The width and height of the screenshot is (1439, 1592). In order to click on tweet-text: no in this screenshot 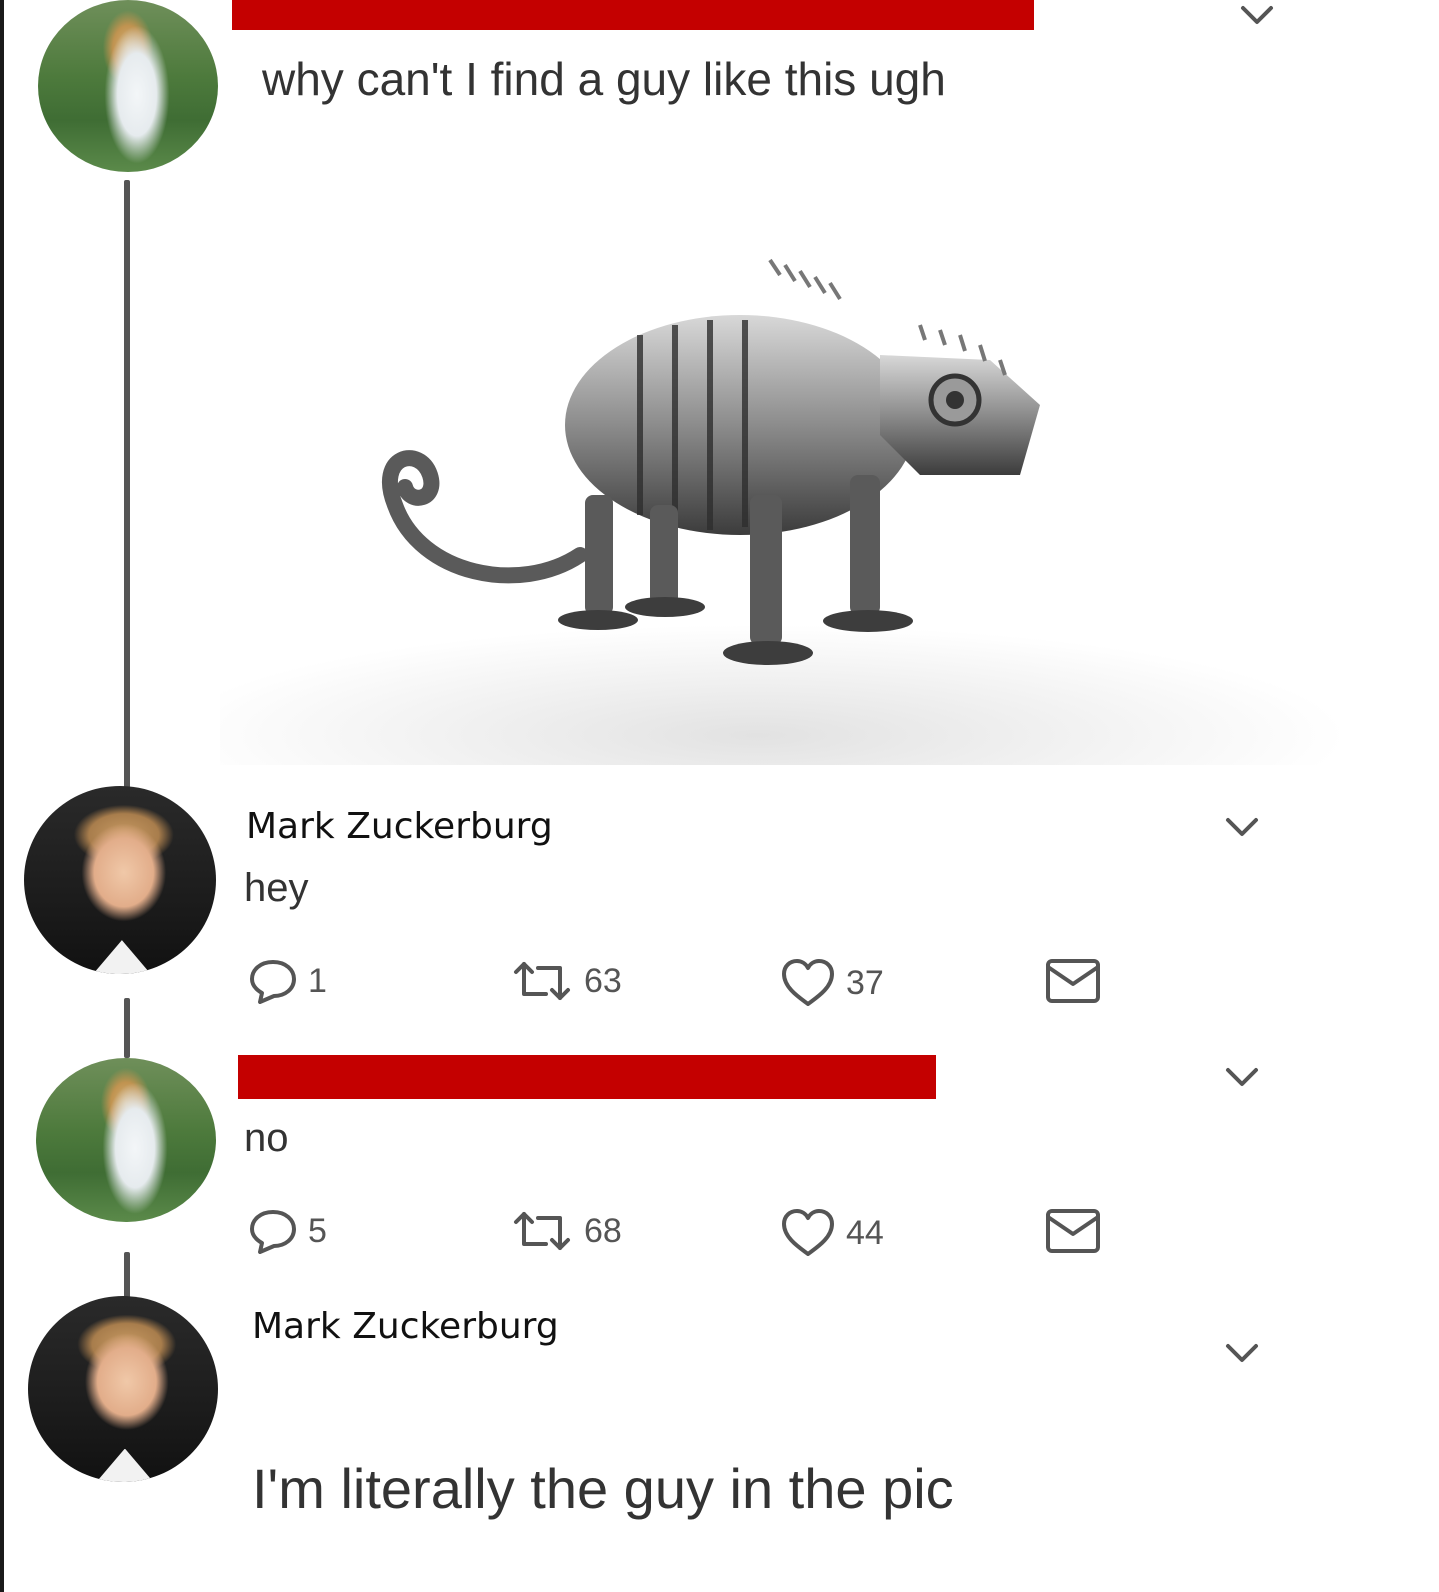, I will do `click(266, 1138)`.